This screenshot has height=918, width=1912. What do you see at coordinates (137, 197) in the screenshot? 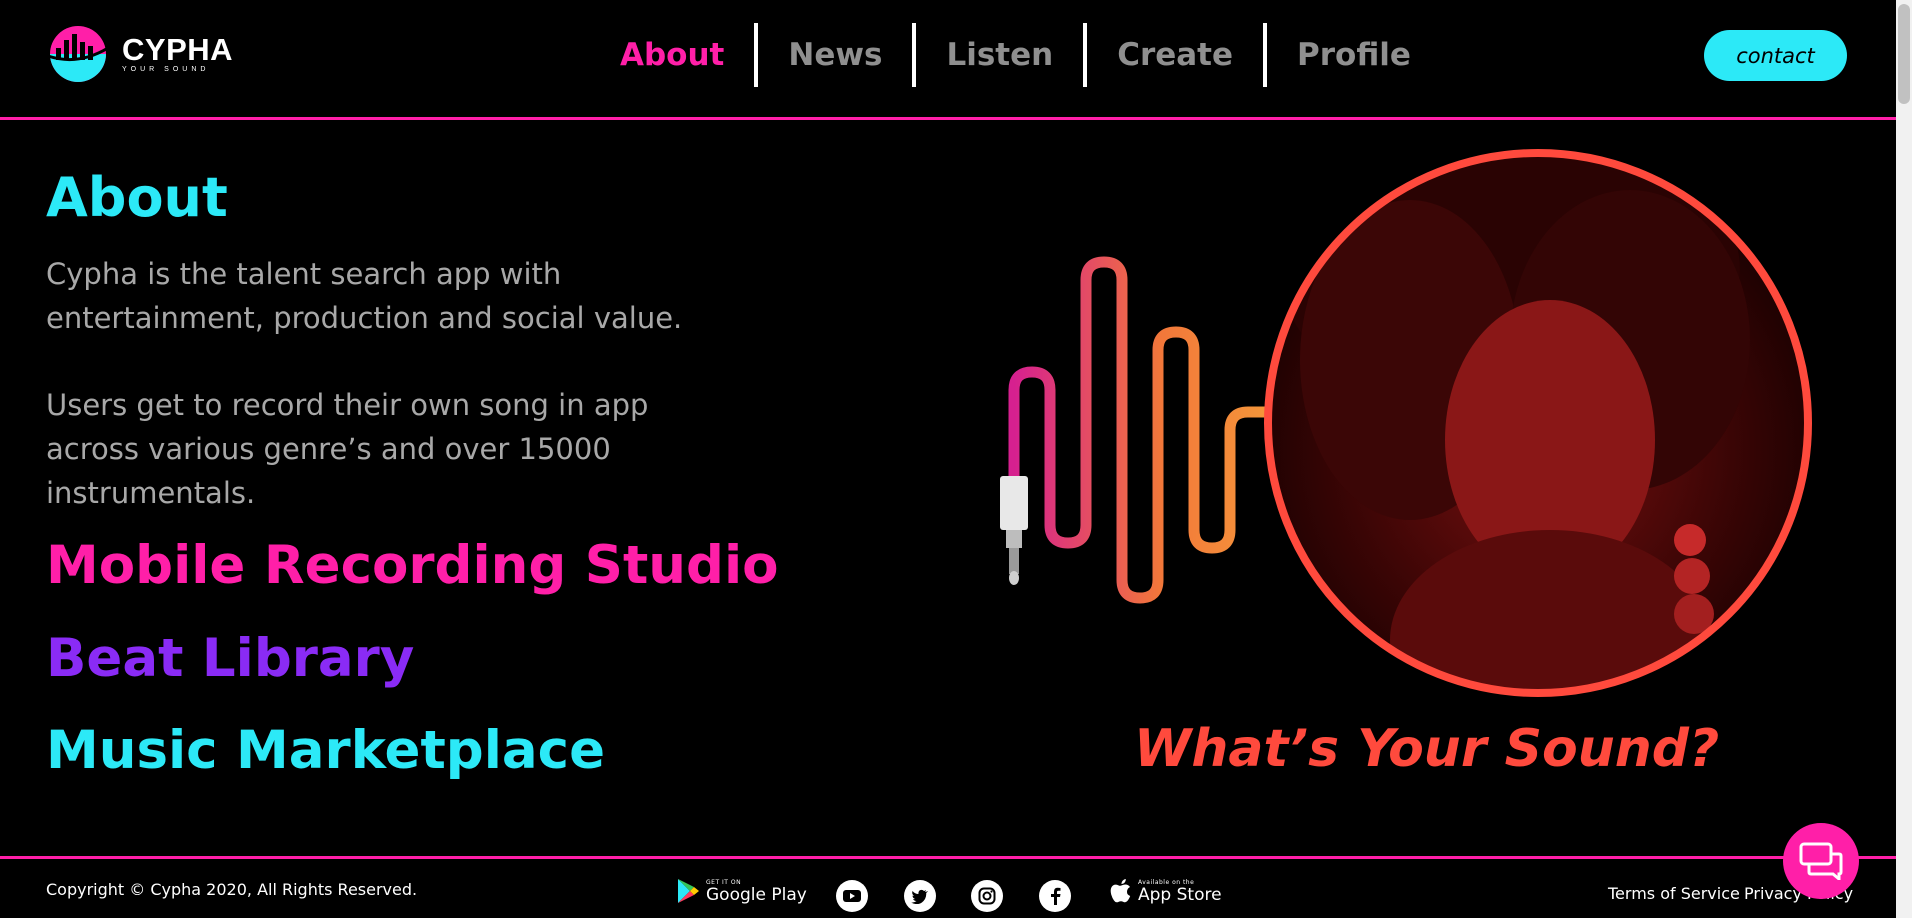
I see `page-title: About` at bounding box center [137, 197].